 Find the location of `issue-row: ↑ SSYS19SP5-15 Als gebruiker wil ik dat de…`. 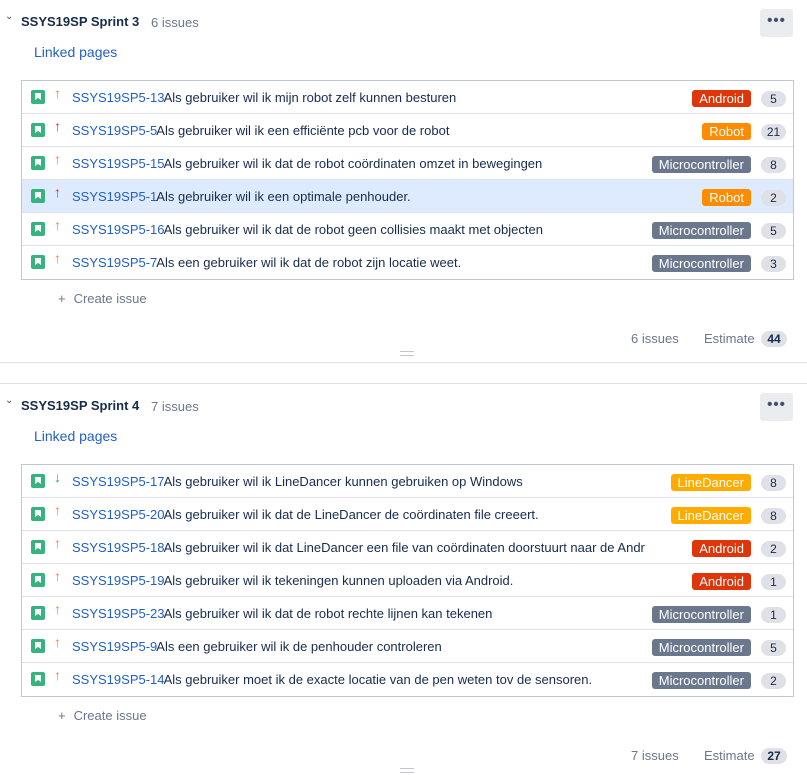

issue-row: ↑ SSYS19SP5-15 Als gebruiker wil ik dat de… is located at coordinates (407, 163).